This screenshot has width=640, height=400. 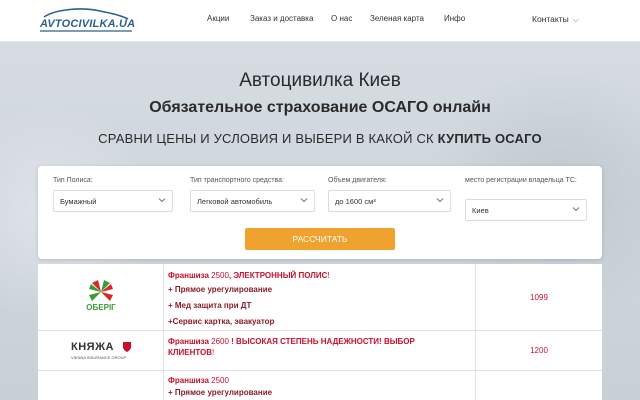 I want to click on policy-type-value: Бумажный, so click(x=78, y=201).